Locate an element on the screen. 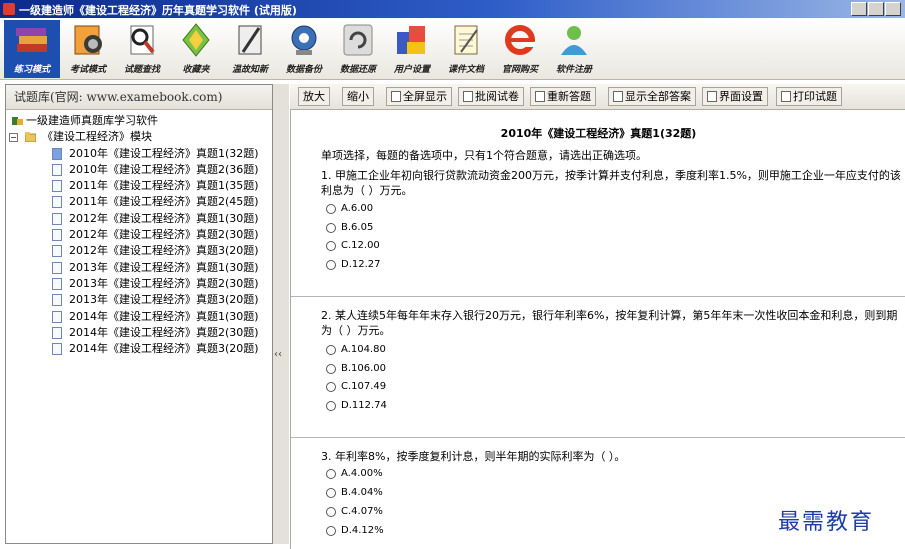 The image size is (905, 549). print-button: 打印试题 is located at coordinates (809, 96).